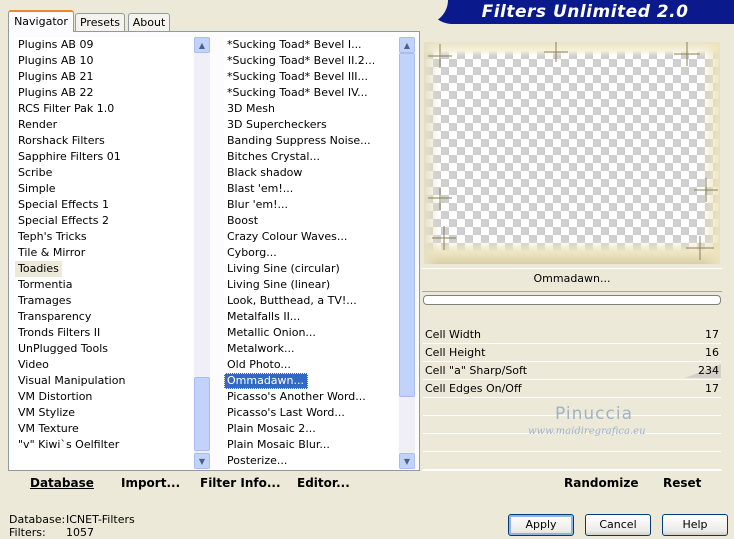 This screenshot has width=734, height=539. What do you see at coordinates (601, 483) in the screenshot?
I see `randomize-button: Randomize` at bounding box center [601, 483].